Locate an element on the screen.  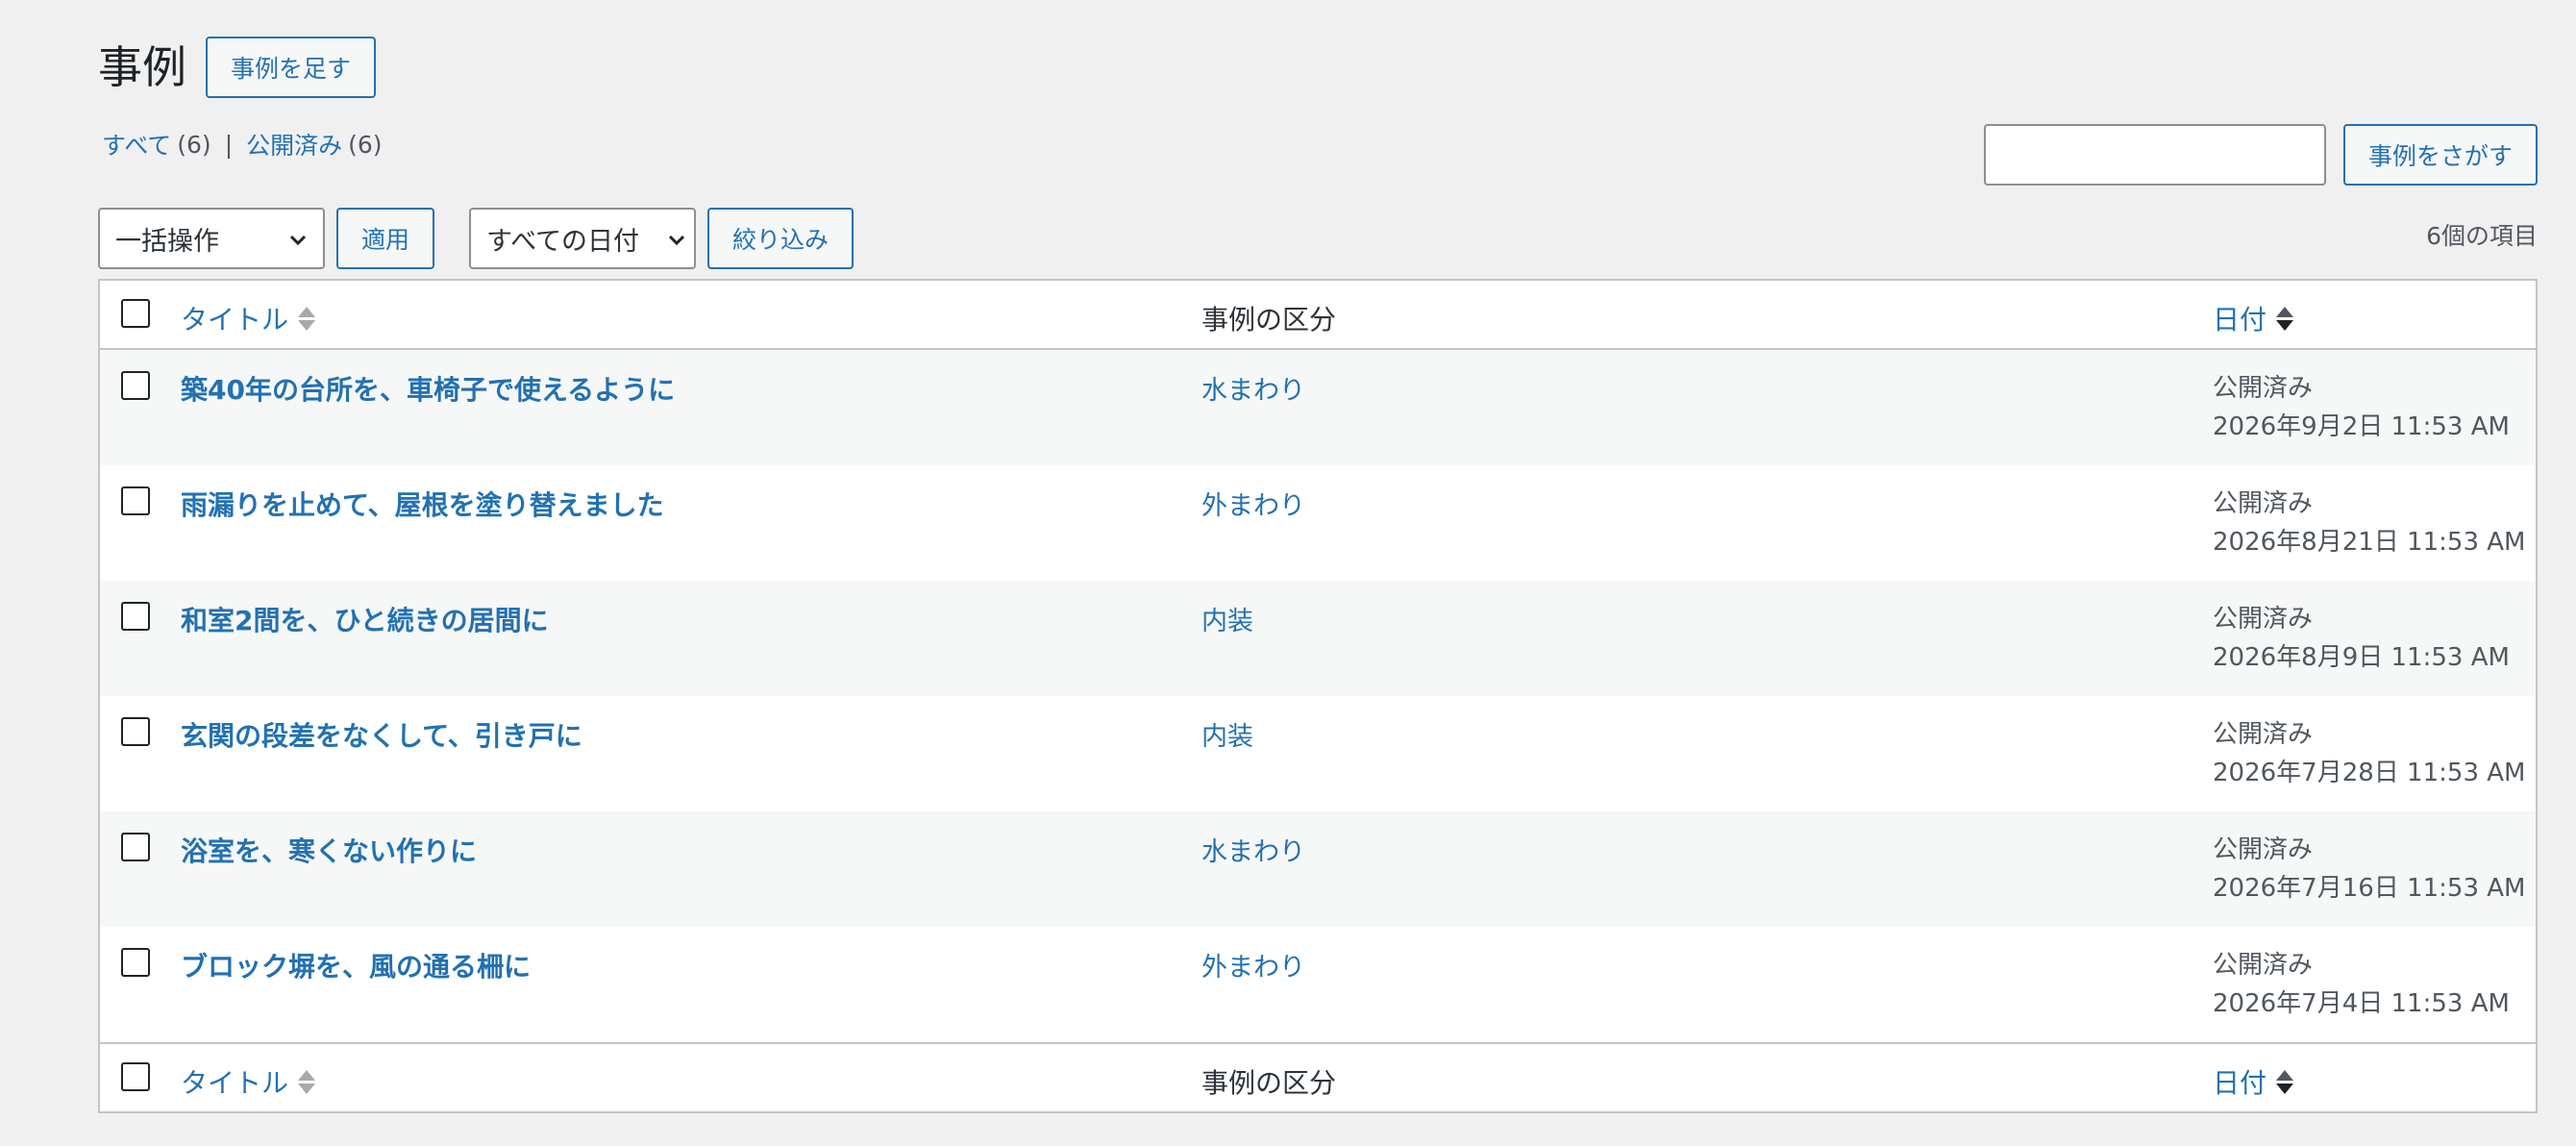
page-heading: 事例 事例を足す is located at coordinates (238, 67).